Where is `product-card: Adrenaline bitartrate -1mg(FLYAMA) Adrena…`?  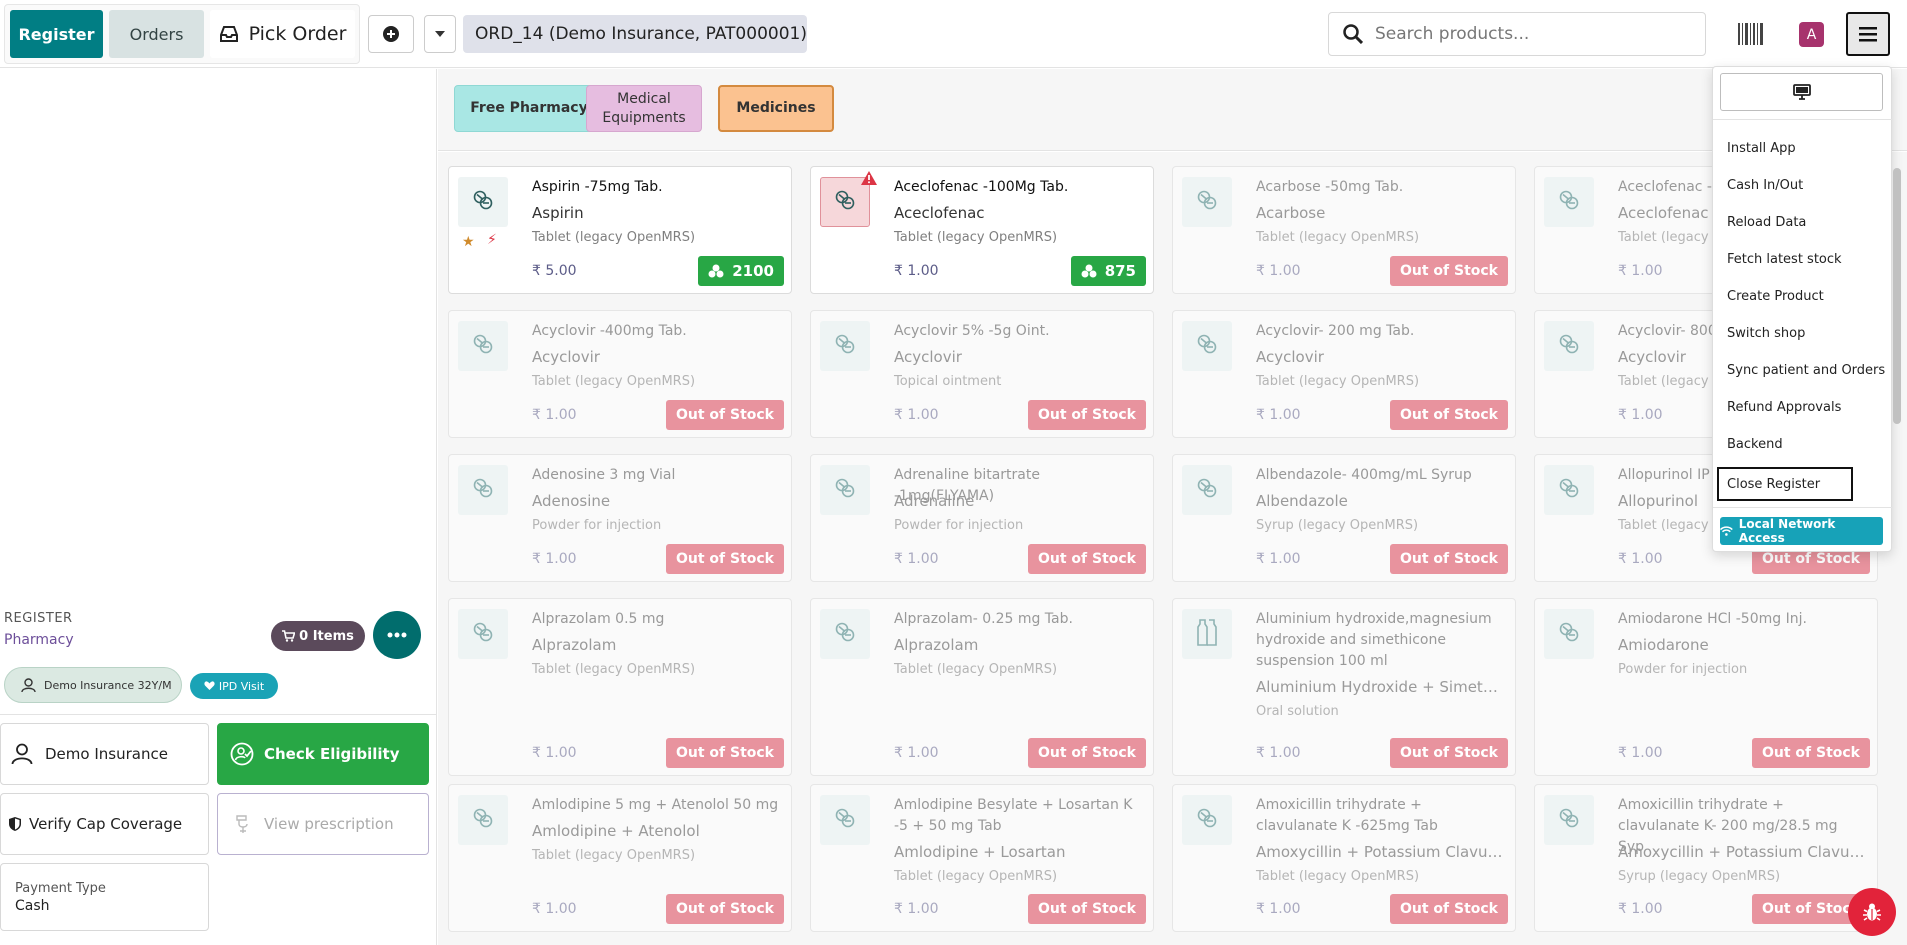 product-card: Adrenaline bitartrate -1mg(FLYAMA) Adrena… is located at coordinates (982, 518).